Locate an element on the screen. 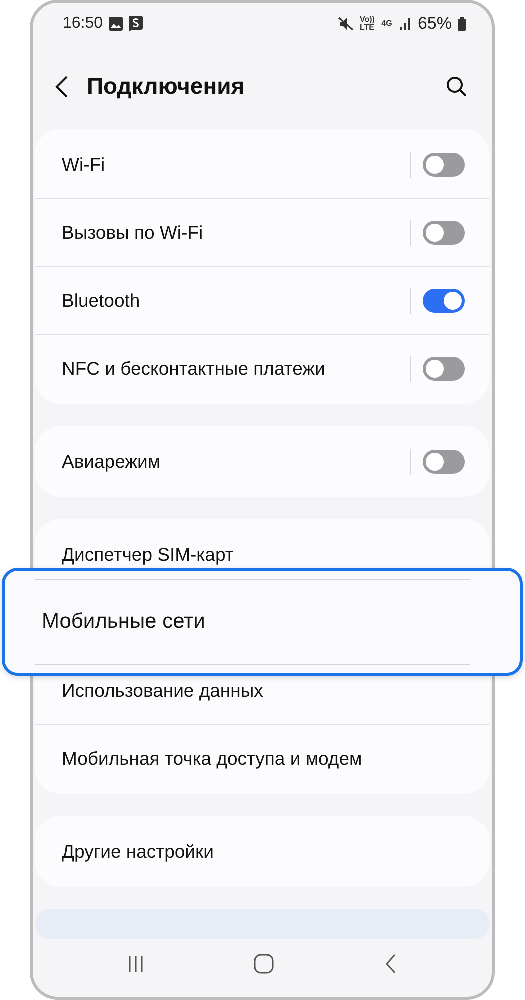 Image resolution: width=525 pixels, height=1000 pixels. home-button is located at coordinates (264, 964).